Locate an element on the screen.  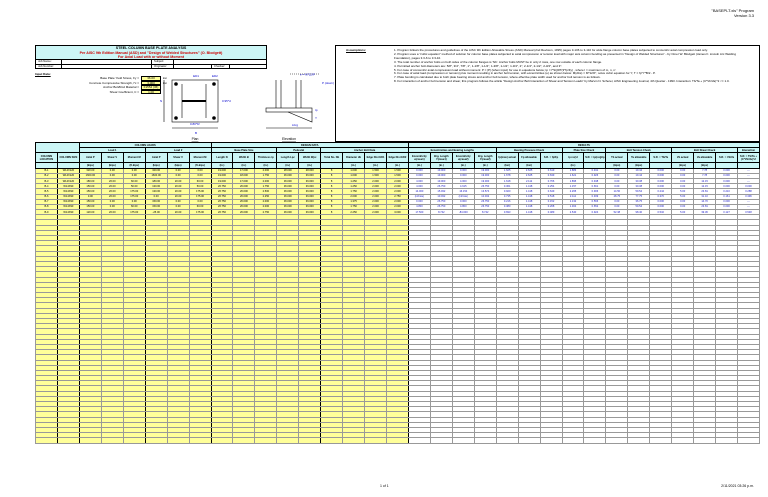
fig-label-n: N is located at coordinates (161, 101).